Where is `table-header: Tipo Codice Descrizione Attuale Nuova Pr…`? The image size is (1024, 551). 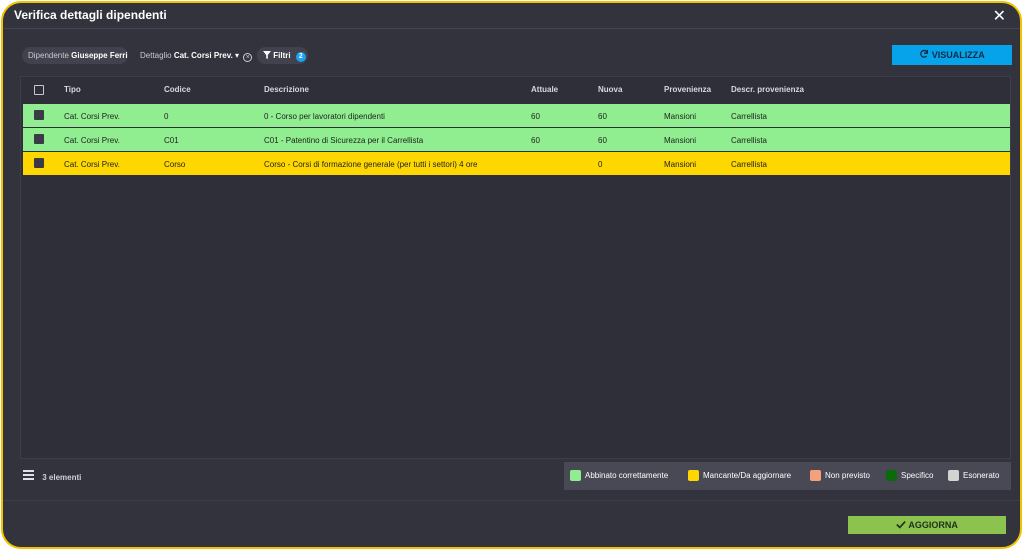
table-header: Tipo Codice Descrizione Attuale Nuova Pr… is located at coordinates (515, 90).